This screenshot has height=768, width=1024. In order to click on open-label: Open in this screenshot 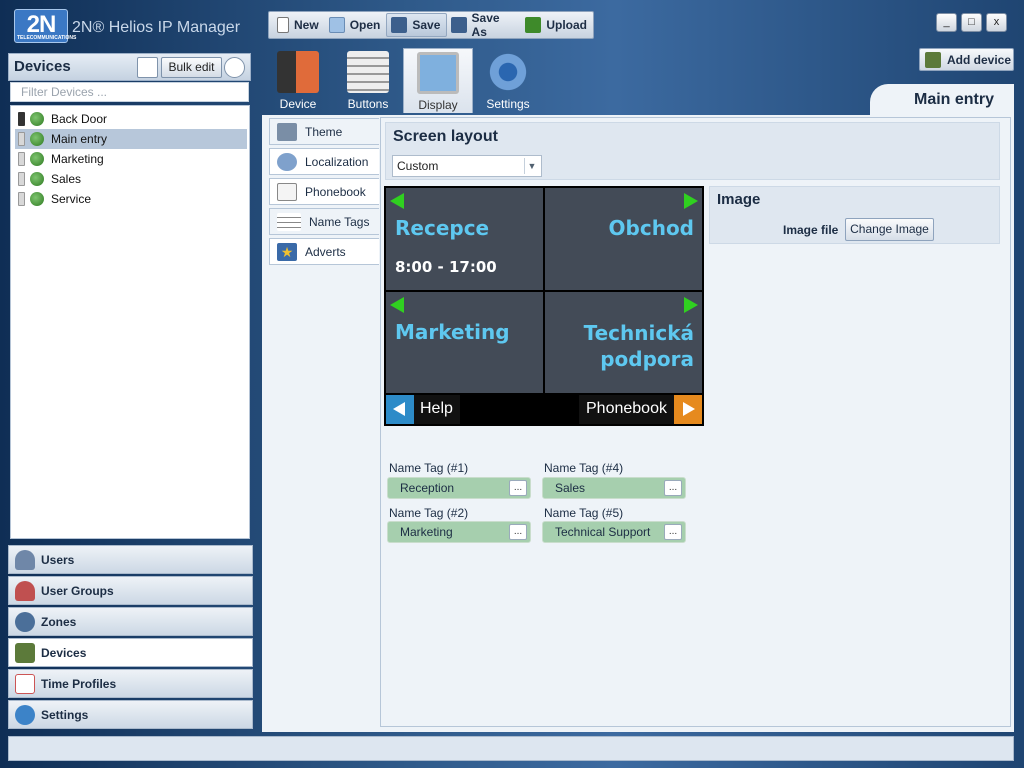, I will do `click(365, 25)`.